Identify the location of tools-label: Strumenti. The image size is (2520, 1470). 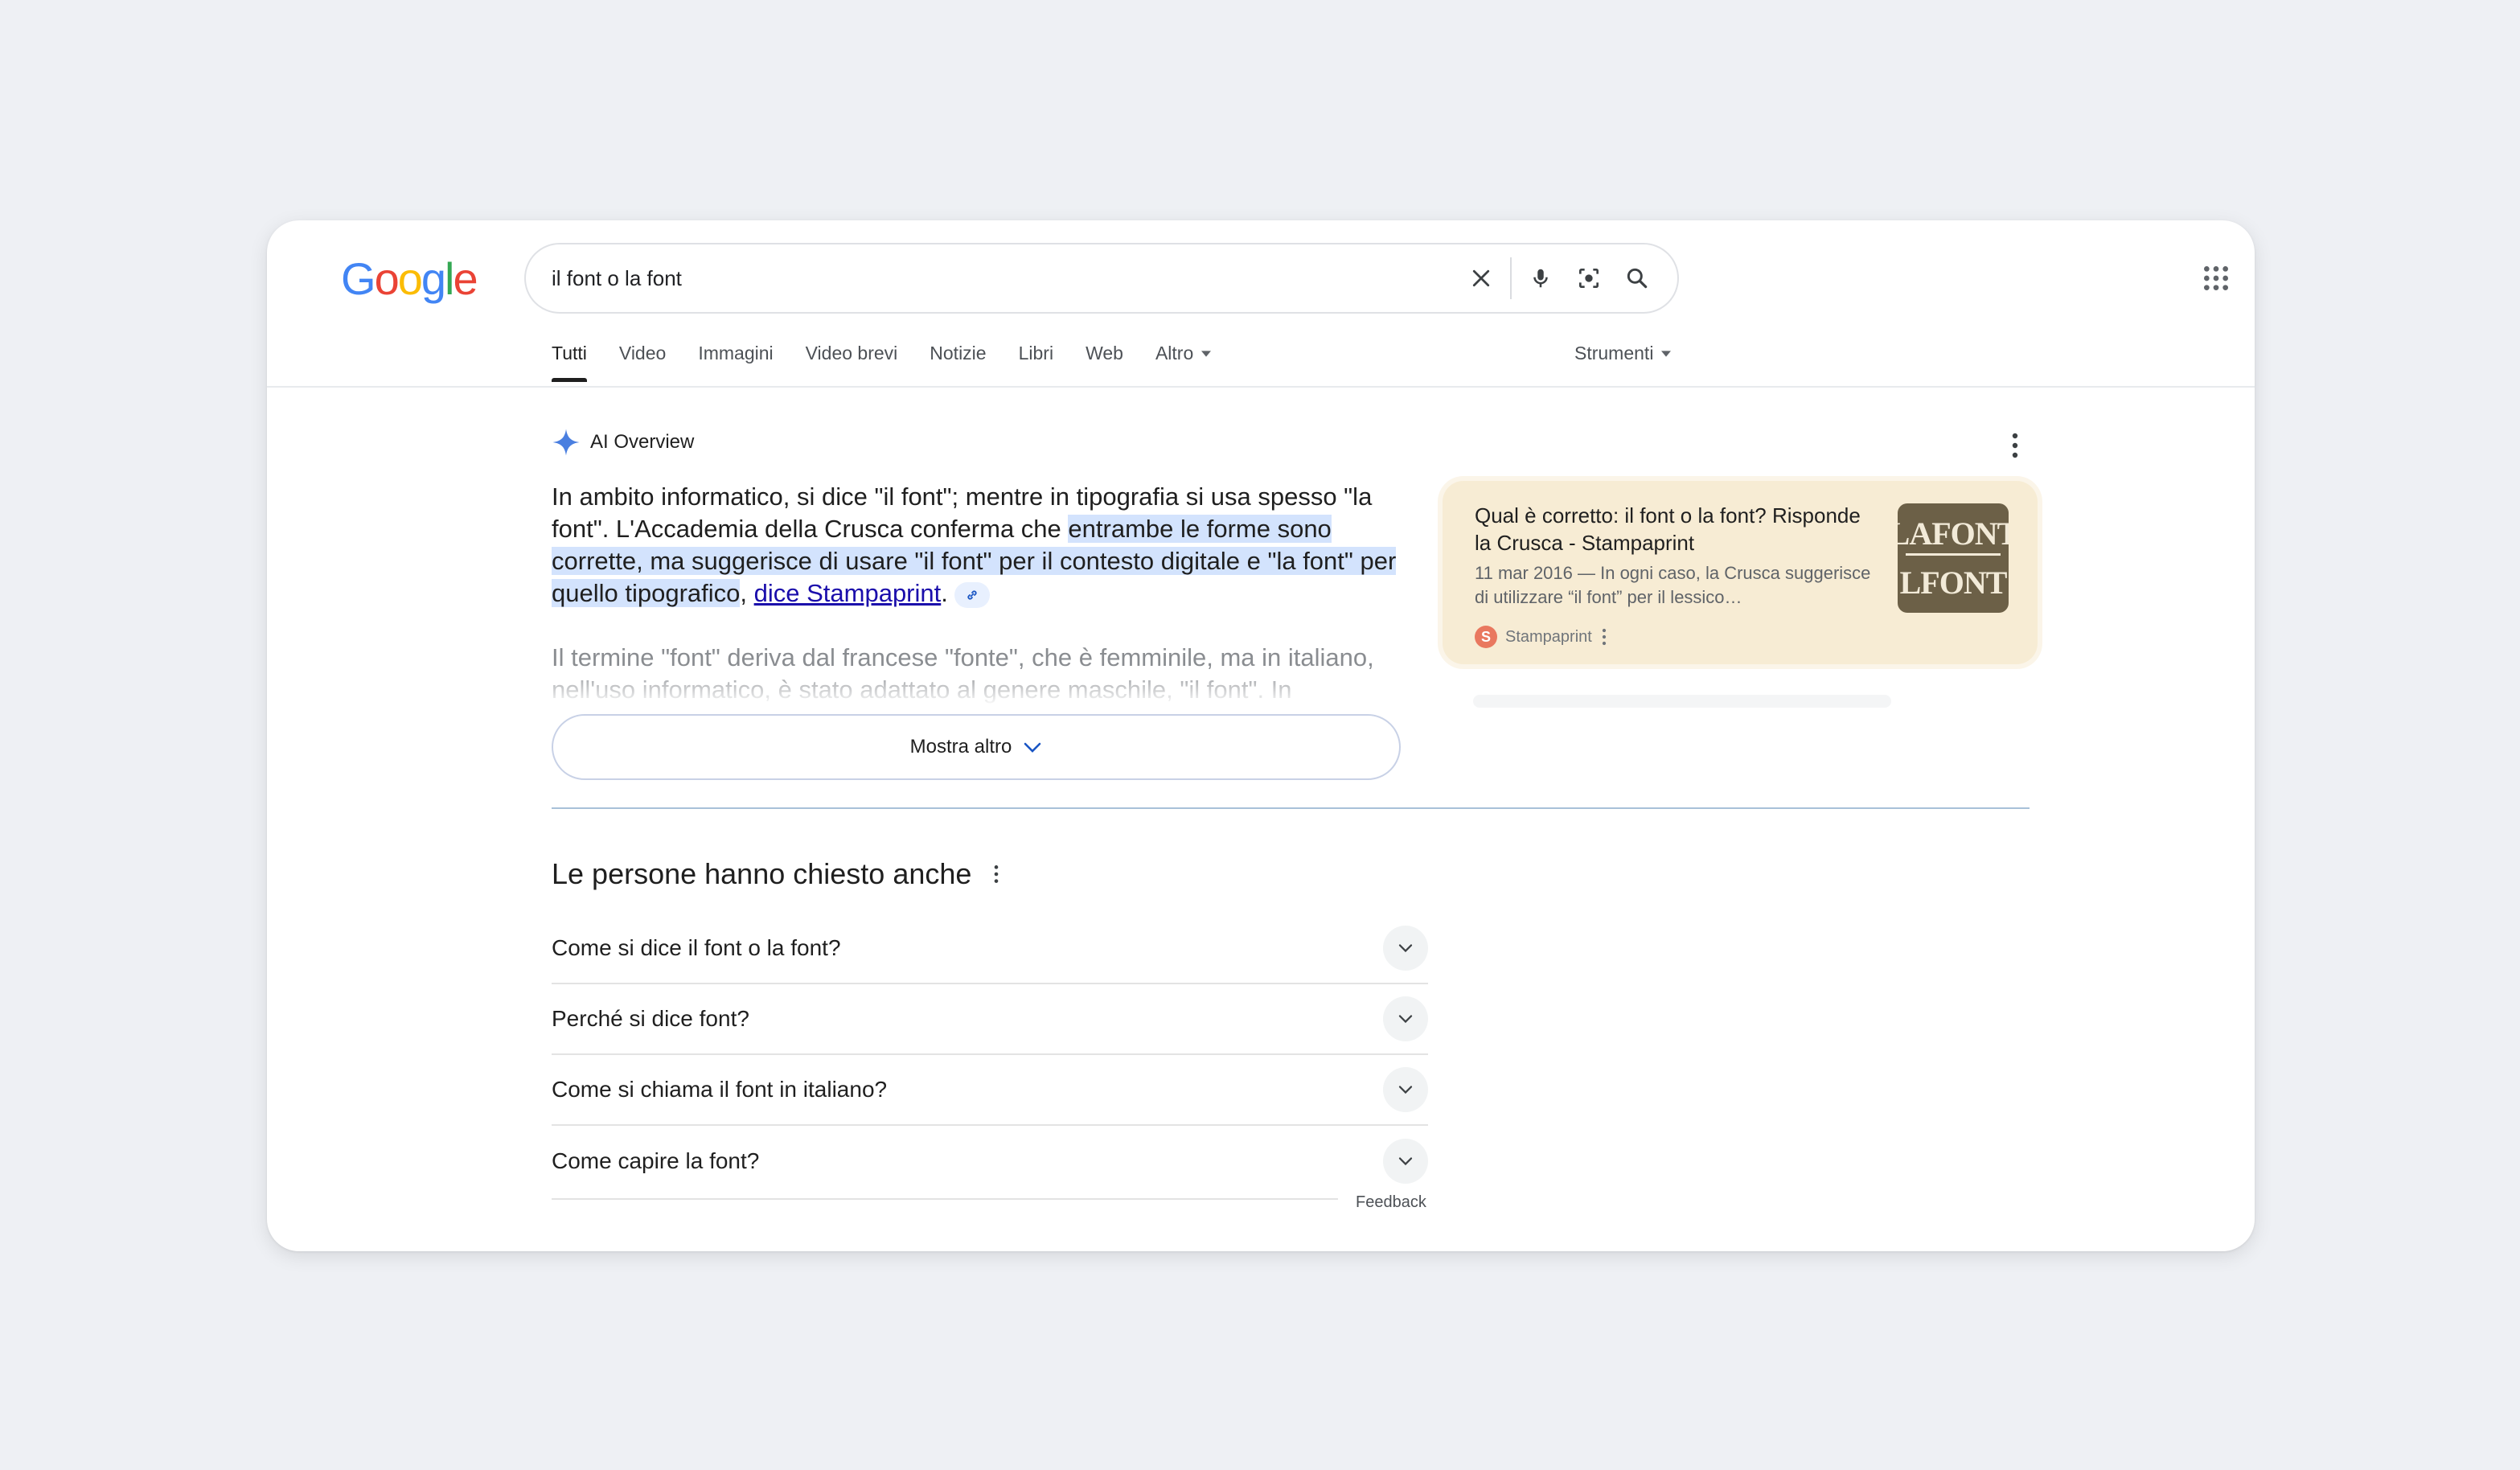
(1614, 353).